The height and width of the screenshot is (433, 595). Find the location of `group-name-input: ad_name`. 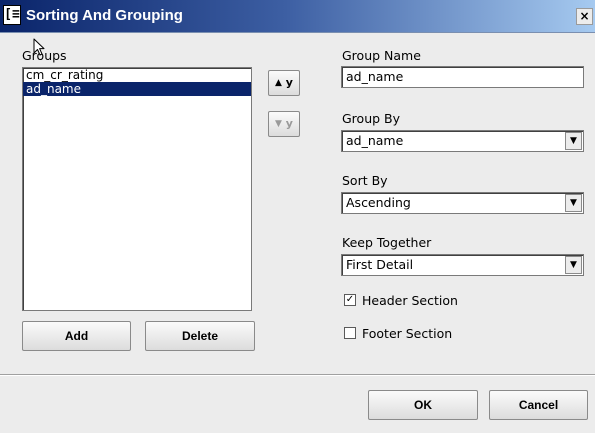

group-name-input: ad_name is located at coordinates (462, 77).